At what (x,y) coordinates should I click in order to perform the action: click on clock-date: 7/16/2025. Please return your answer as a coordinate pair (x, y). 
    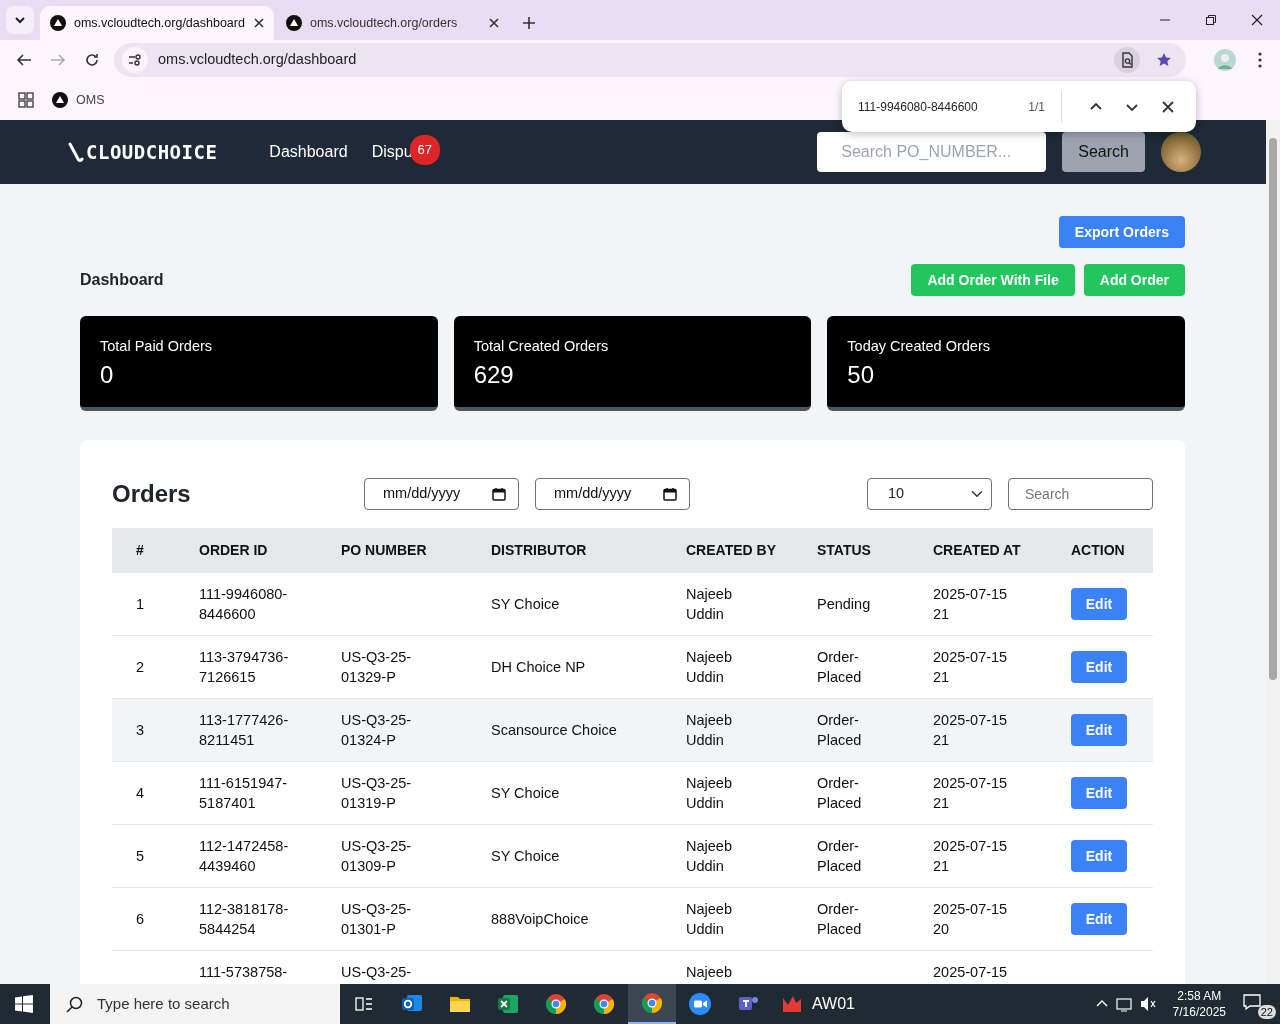
    Looking at the image, I should click on (1199, 1012).